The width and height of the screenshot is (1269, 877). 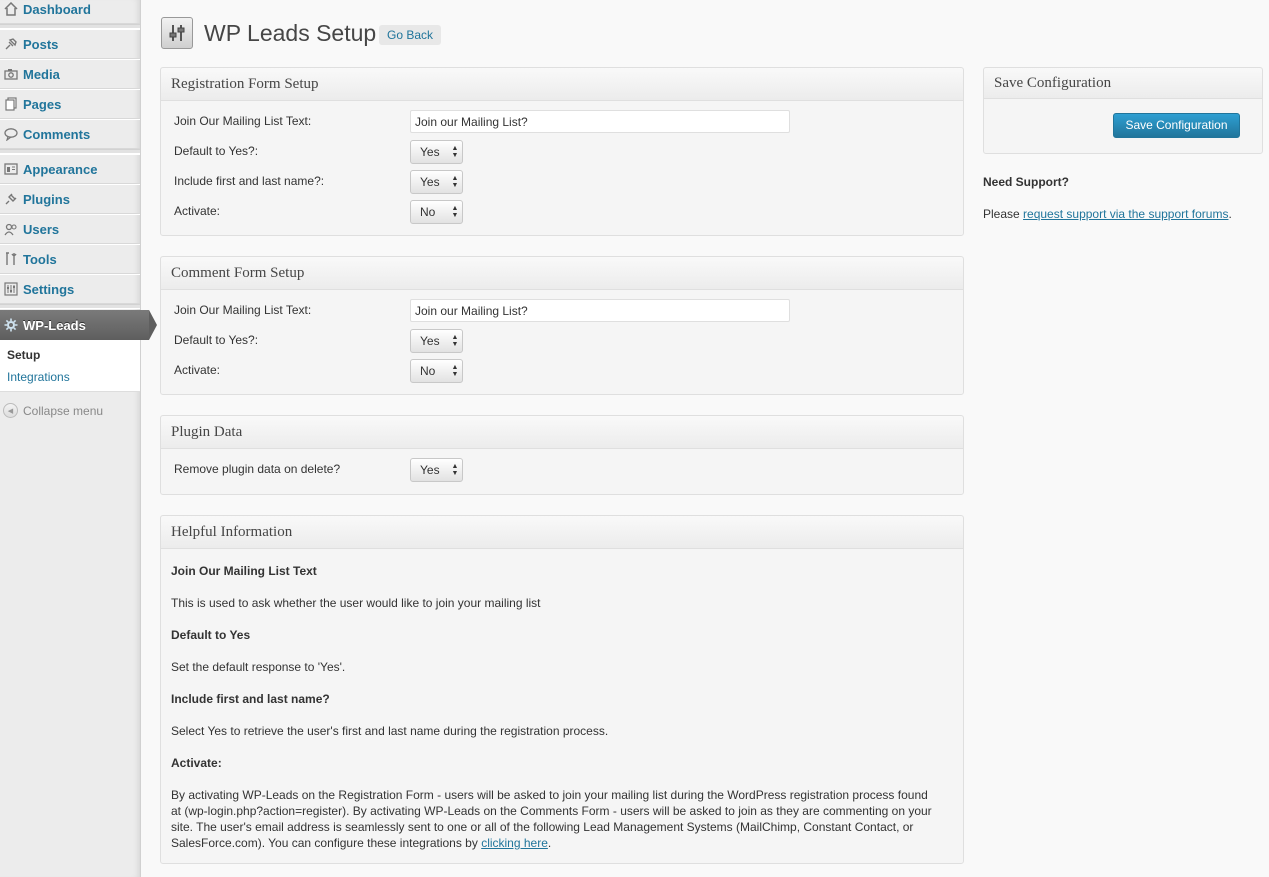 I want to click on collapse-menu-label: Collapse menu, so click(x=63, y=410).